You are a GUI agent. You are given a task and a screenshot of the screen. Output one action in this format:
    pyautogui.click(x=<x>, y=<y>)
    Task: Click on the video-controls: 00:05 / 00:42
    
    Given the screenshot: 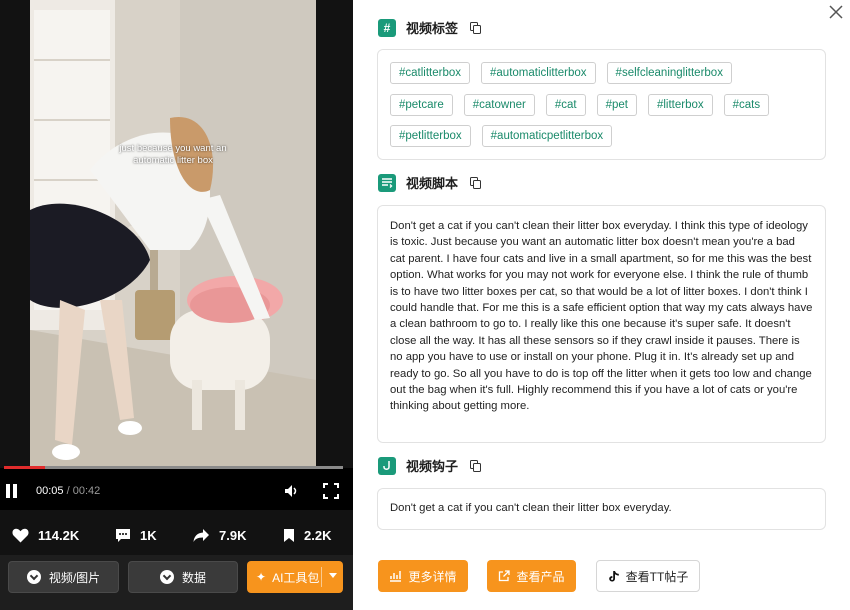 What is the action you would take?
    pyautogui.click(x=176, y=488)
    